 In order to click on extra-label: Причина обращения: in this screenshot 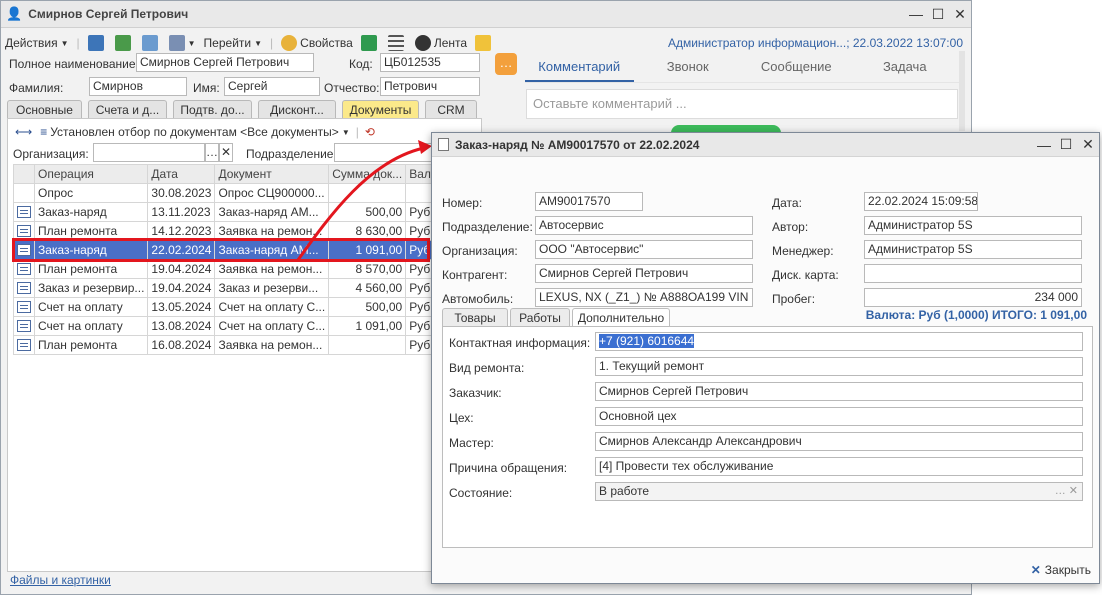, I will do `click(508, 468)`.